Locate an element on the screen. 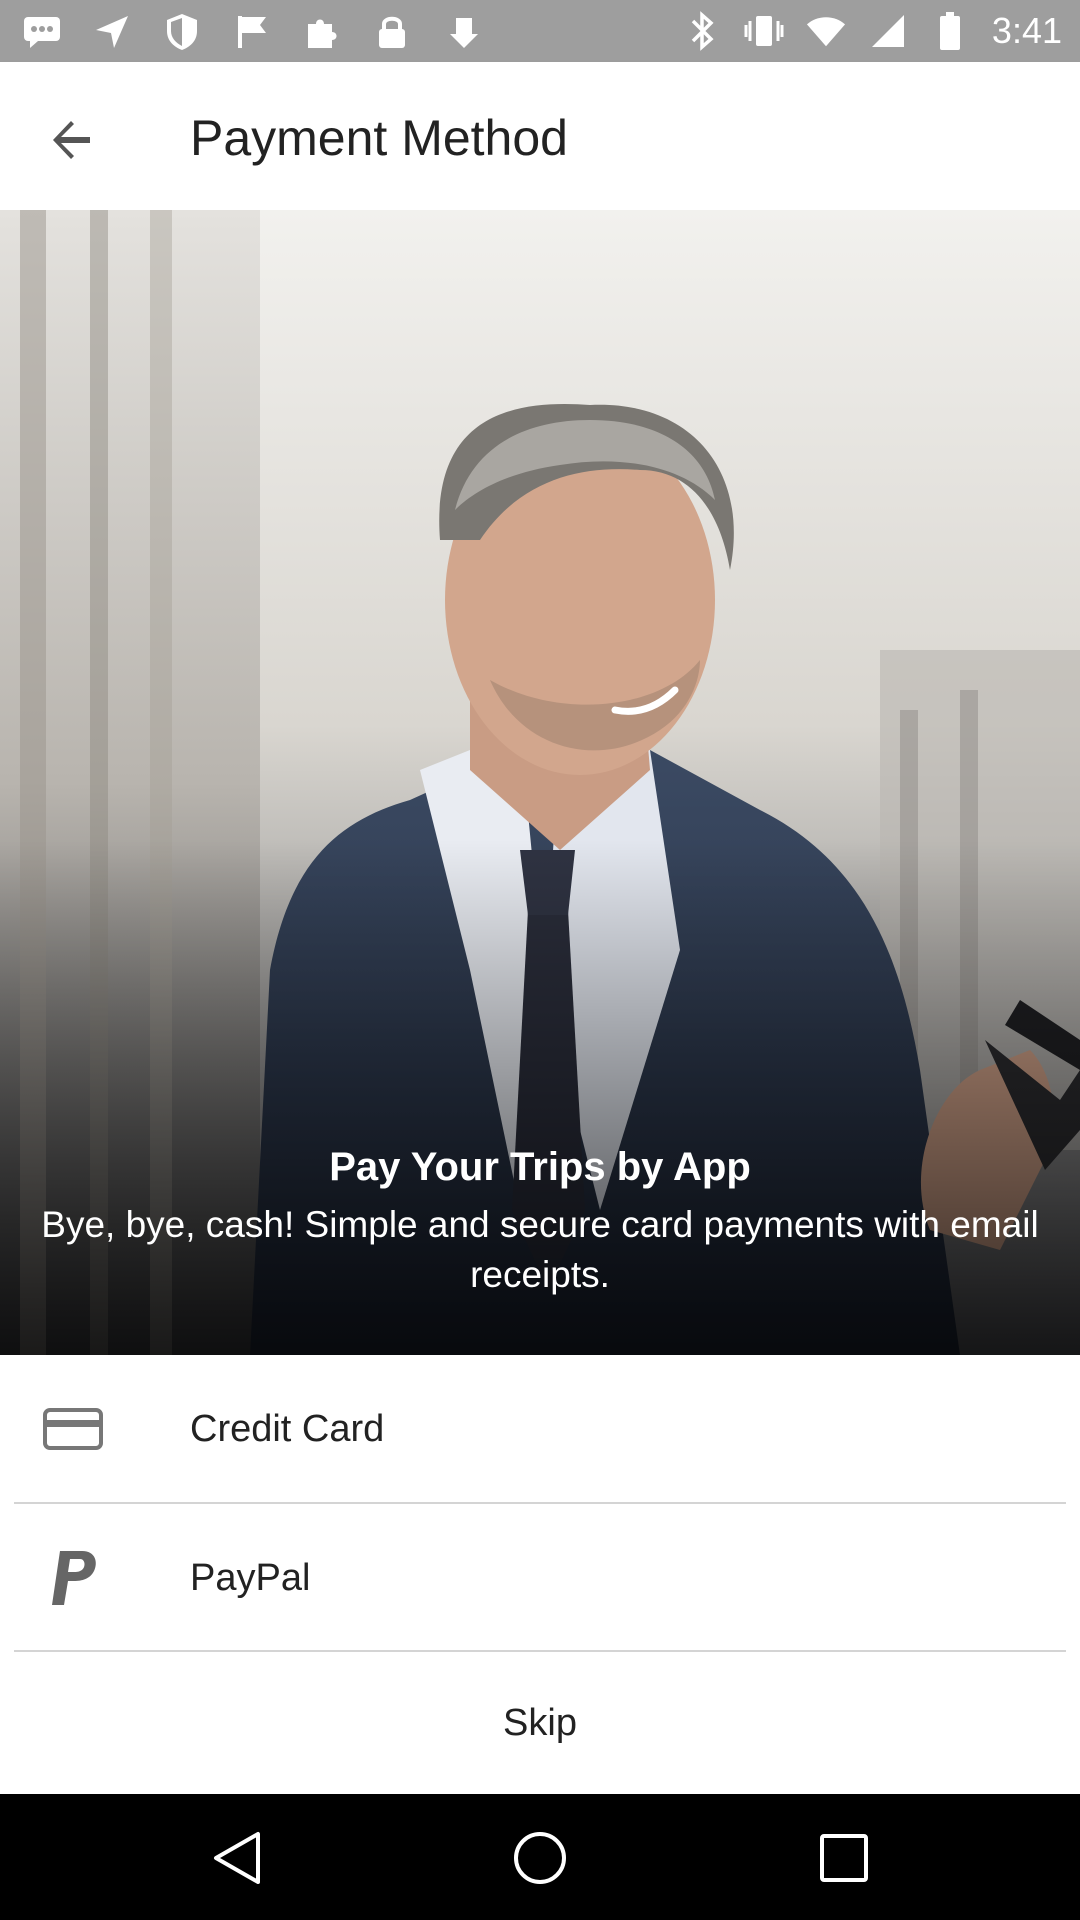 This screenshot has height=1920, width=1080. bluetooth-icon is located at coordinates (702, 31).